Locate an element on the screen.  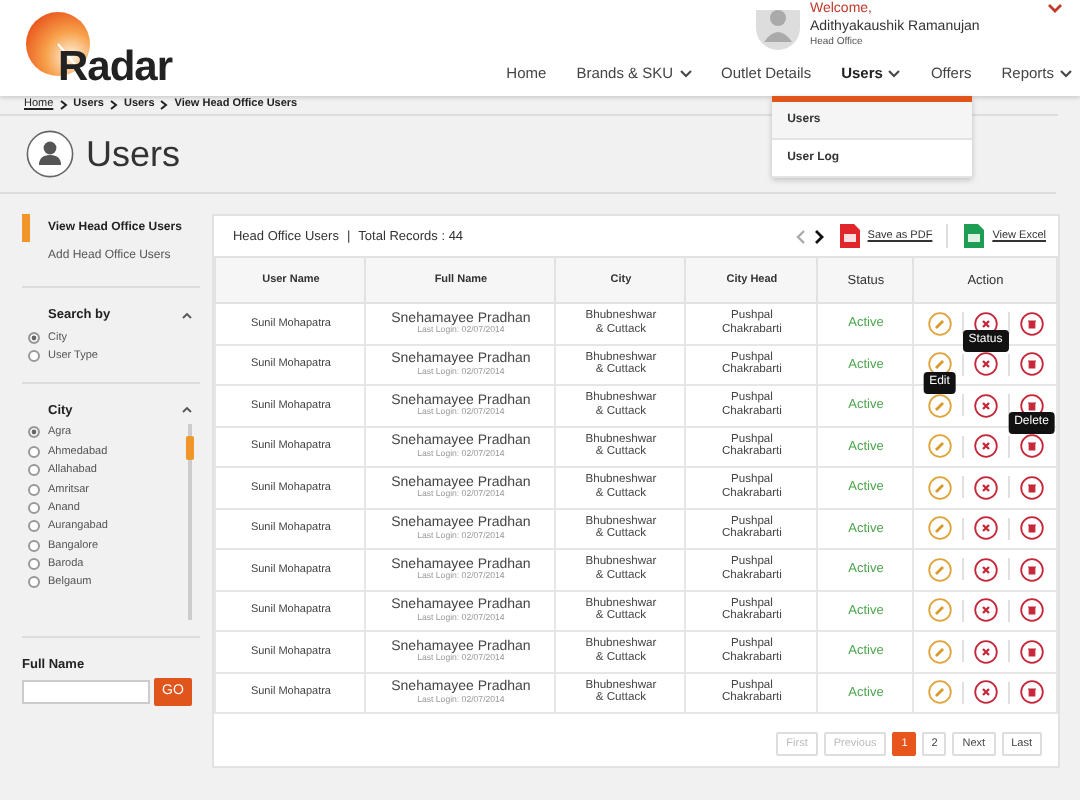
pdf-file-icon is located at coordinates (849, 236).